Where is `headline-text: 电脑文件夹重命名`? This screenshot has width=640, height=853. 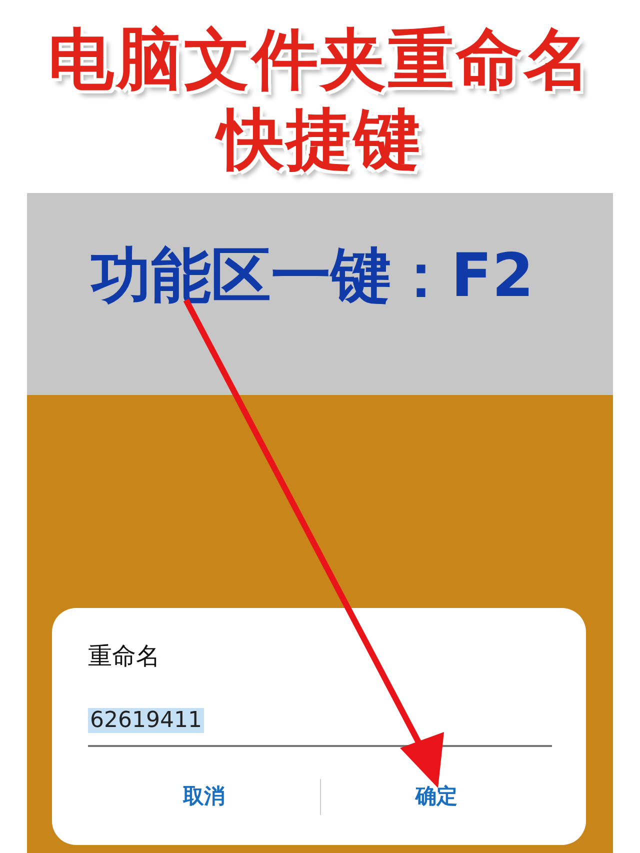 headline-text: 电脑文件夹重命名 is located at coordinates (320, 60).